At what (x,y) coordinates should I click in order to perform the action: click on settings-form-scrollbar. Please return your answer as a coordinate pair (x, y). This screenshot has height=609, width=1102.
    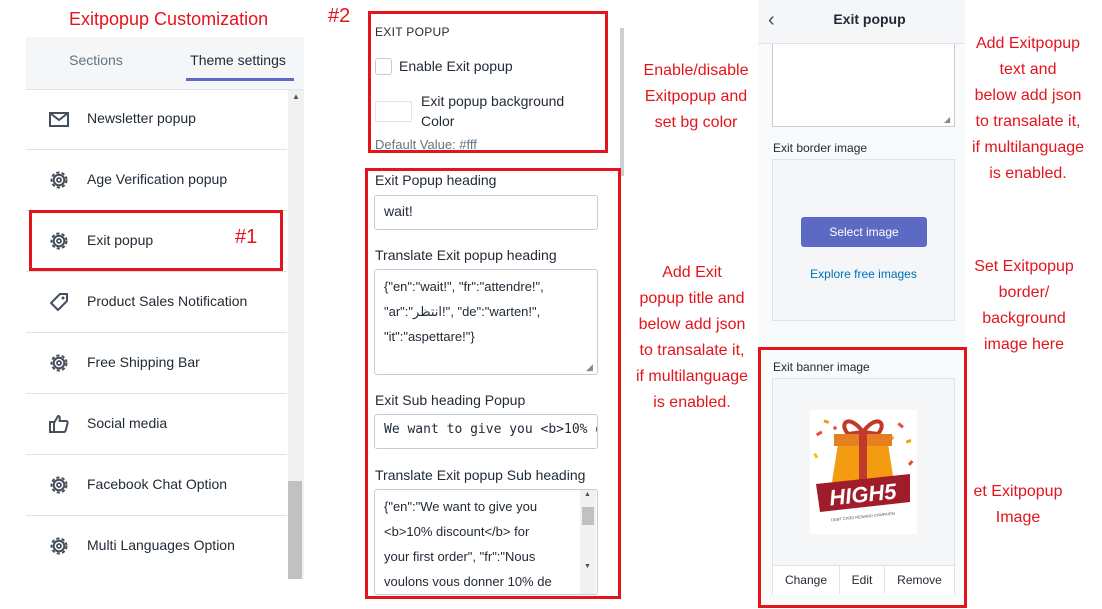
    Looking at the image, I should click on (622, 102).